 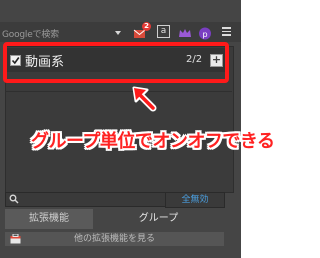 What do you see at coordinates (146, 26) in the screenshot?
I see `mail-badge: 2` at bounding box center [146, 26].